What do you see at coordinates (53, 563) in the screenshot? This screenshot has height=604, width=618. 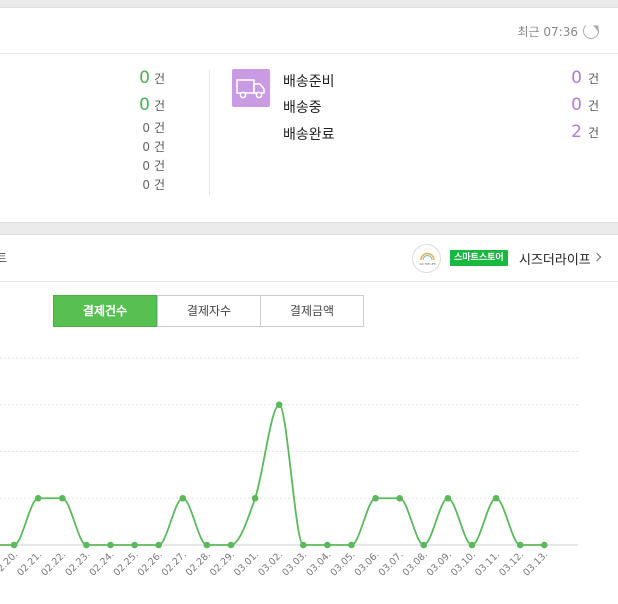 I see `x-tick-label: 02.22.` at bounding box center [53, 563].